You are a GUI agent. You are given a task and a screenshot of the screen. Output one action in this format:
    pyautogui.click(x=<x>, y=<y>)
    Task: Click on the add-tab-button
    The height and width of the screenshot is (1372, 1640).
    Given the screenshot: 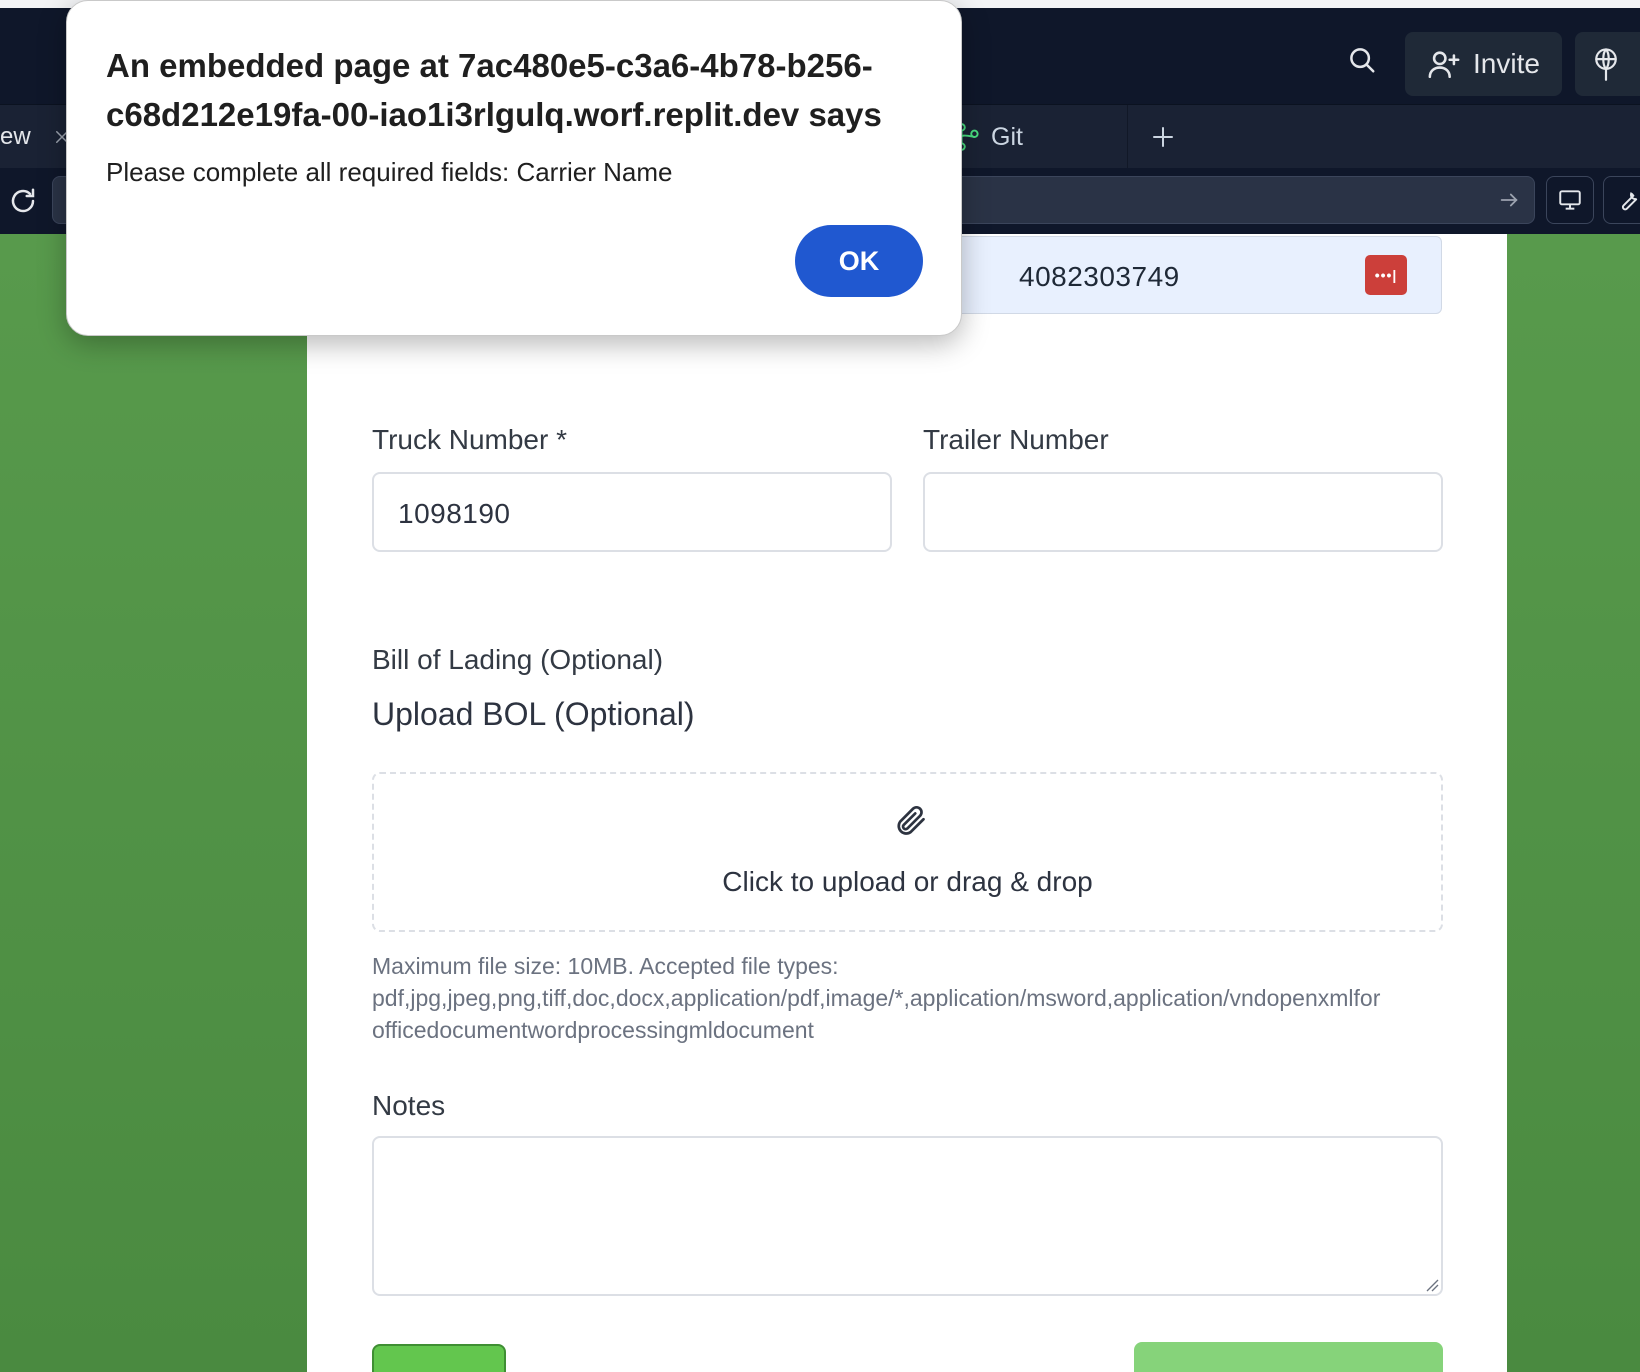 What is the action you would take?
    pyautogui.click(x=1163, y=137)
    